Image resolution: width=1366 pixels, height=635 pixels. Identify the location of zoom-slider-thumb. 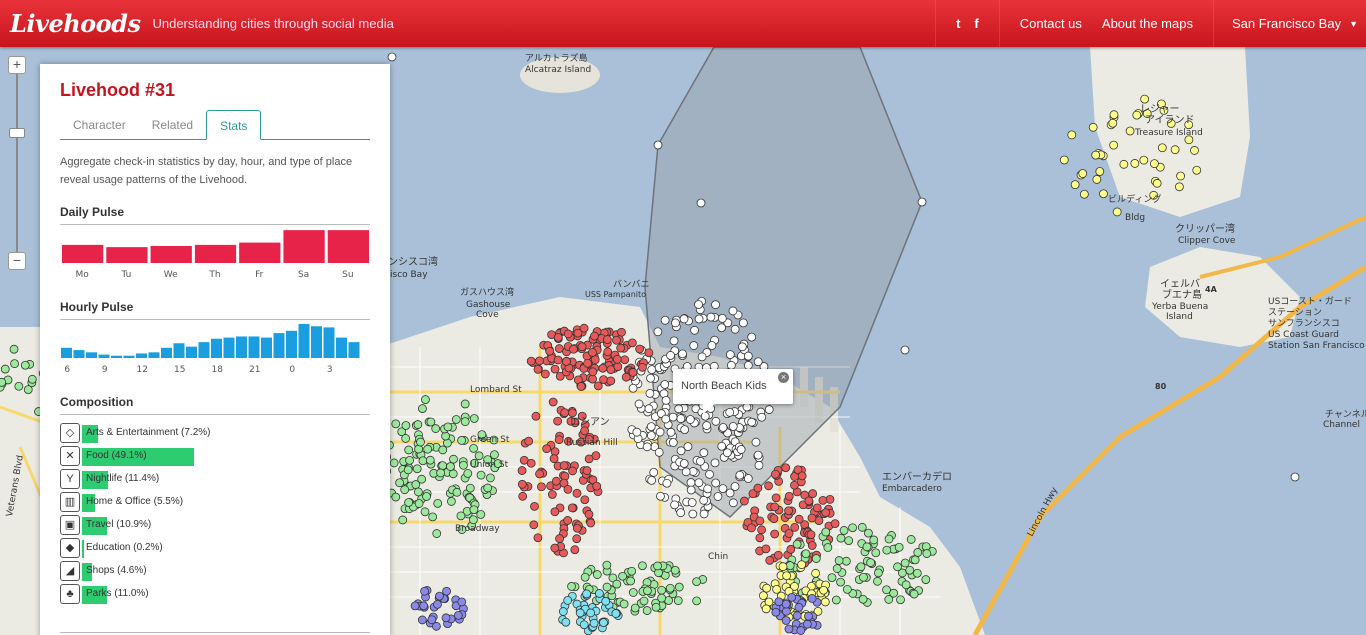
(17, 133).